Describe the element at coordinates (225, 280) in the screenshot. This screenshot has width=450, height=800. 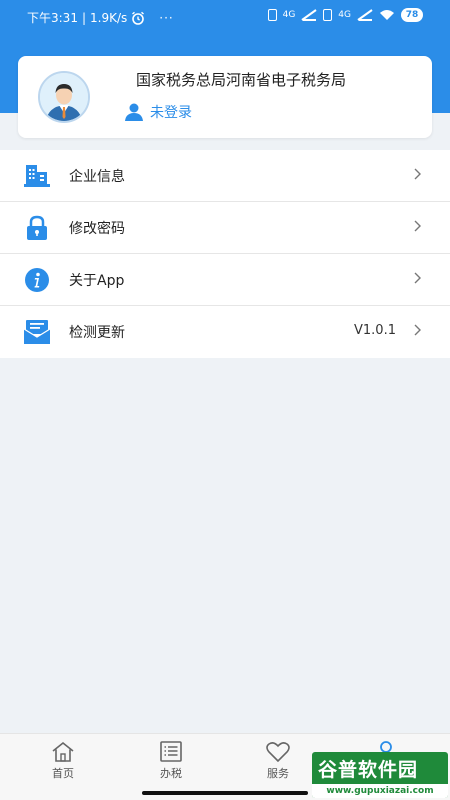
I see `menu-item-about-app: 关于App` at that location.